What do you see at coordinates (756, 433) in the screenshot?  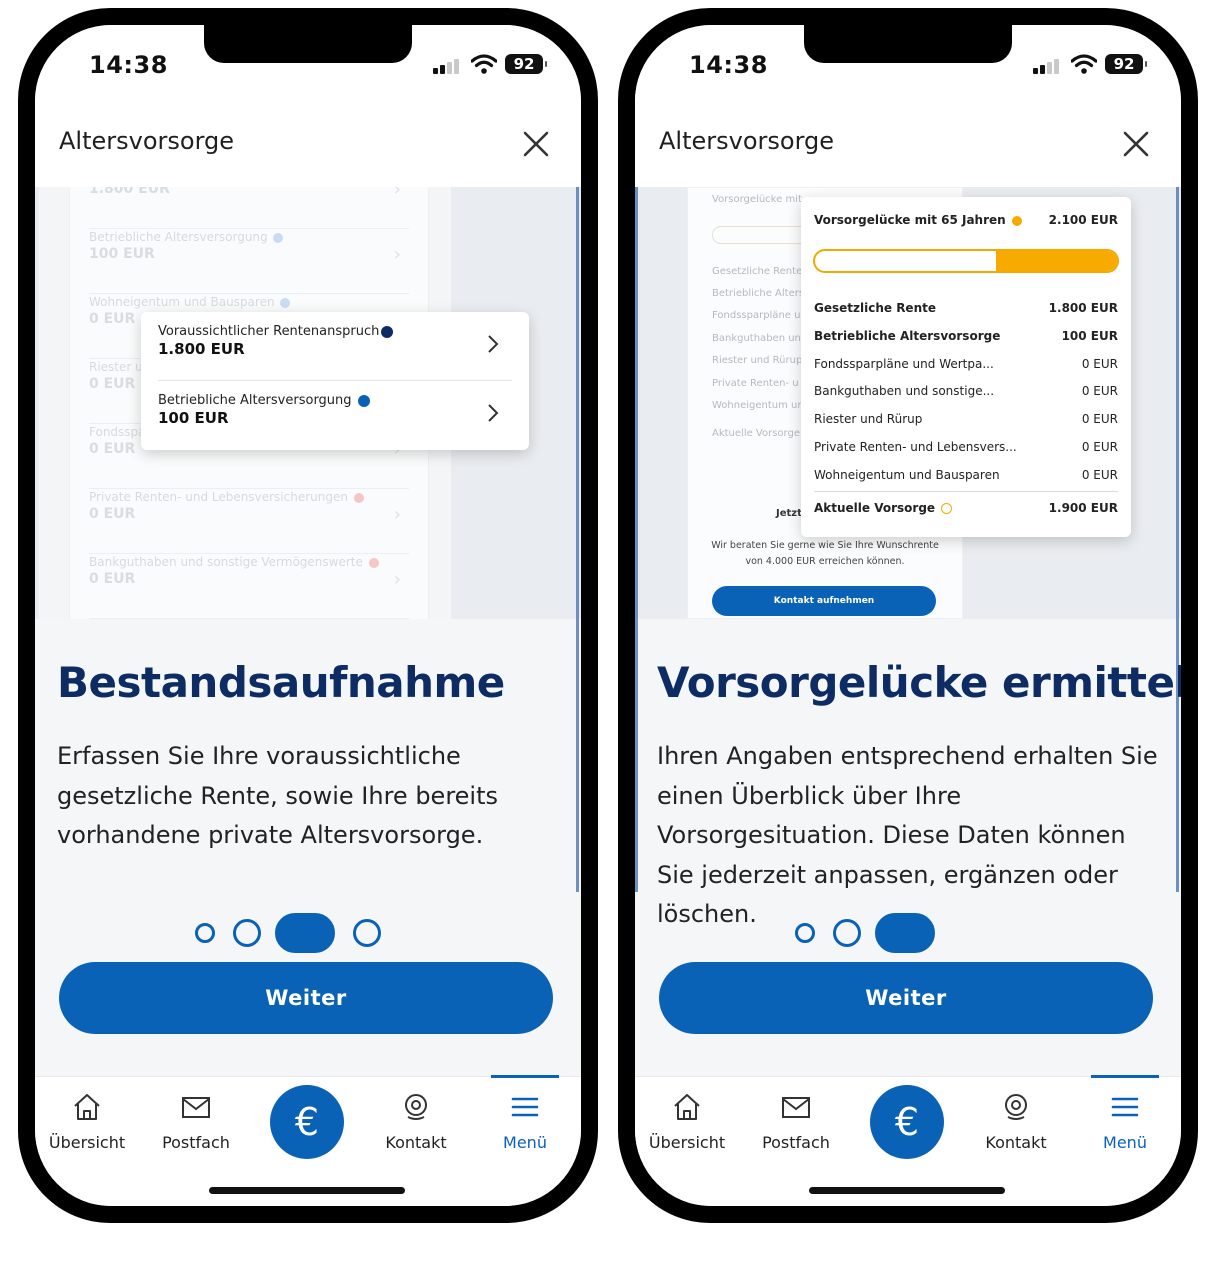 I see `list-item-label: Aktuelle Vorsorge` at bounding box center [756, 433].